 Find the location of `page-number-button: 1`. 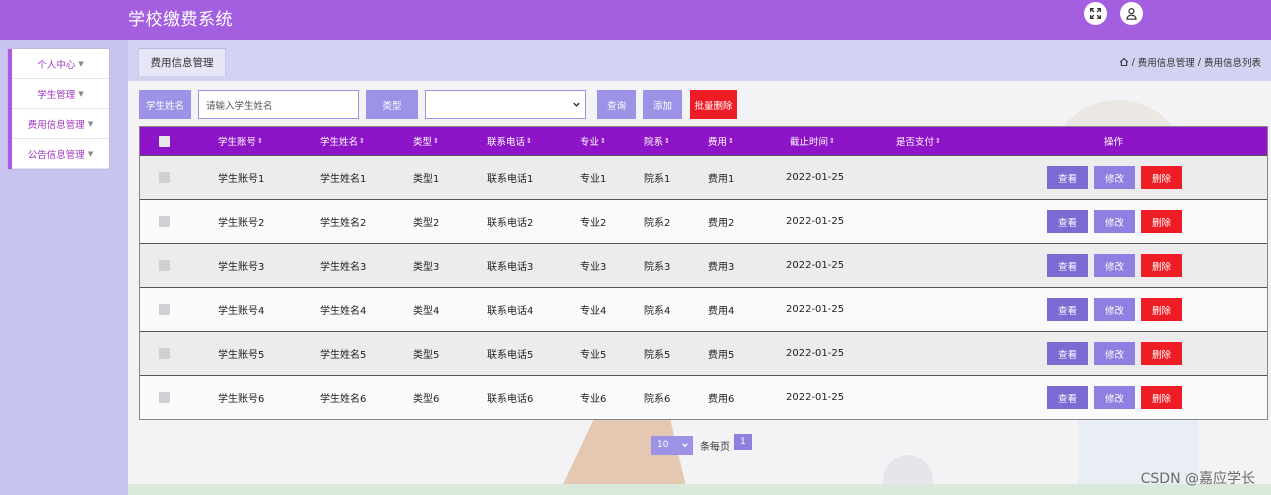

page-number-button: 1 is located at coordinates (743, 442).